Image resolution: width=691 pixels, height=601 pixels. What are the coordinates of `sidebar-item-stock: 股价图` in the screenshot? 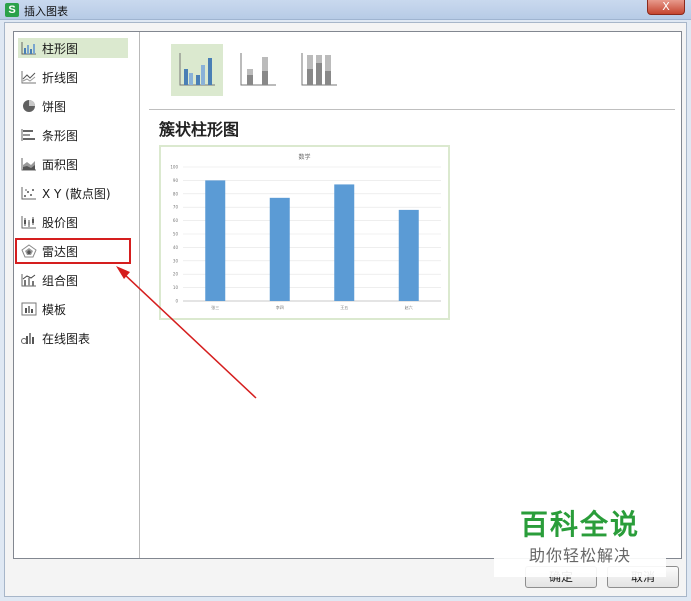 It's located at (73, 222).